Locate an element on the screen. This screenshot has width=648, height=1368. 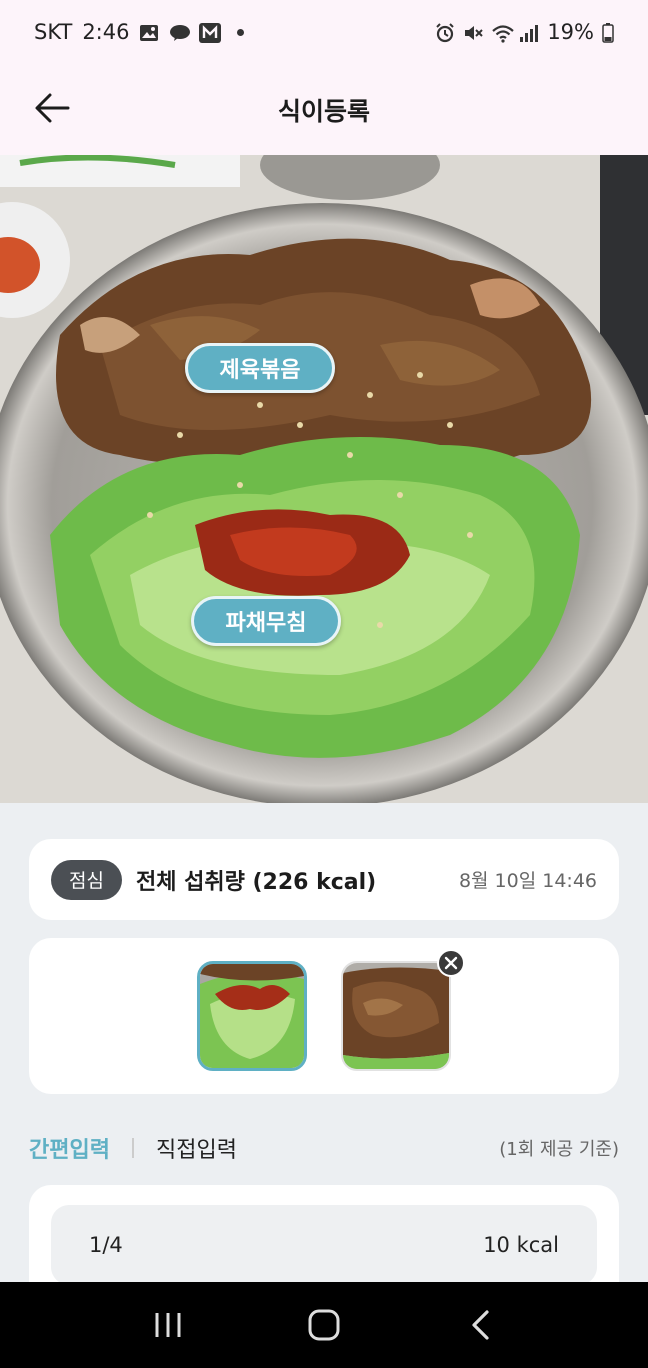
notification-dot is located at coordinates (241, 32).